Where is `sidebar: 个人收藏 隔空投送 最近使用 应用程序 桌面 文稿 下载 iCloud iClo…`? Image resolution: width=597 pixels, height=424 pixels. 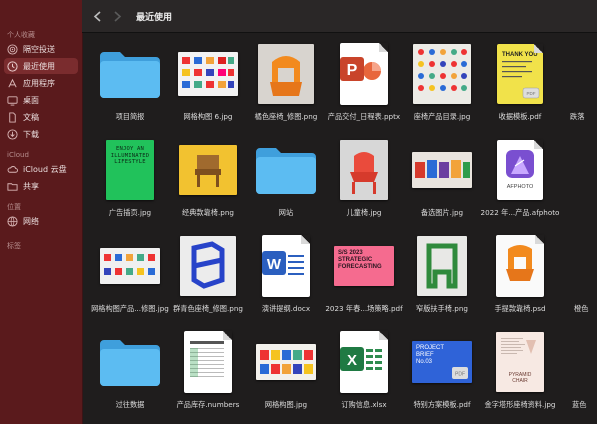 sidebar: 个人收藏 隔空投送 最近使用 应用程序 桌面 文稿 下载 iCloud iClo… is located at coordinates (41, 212).